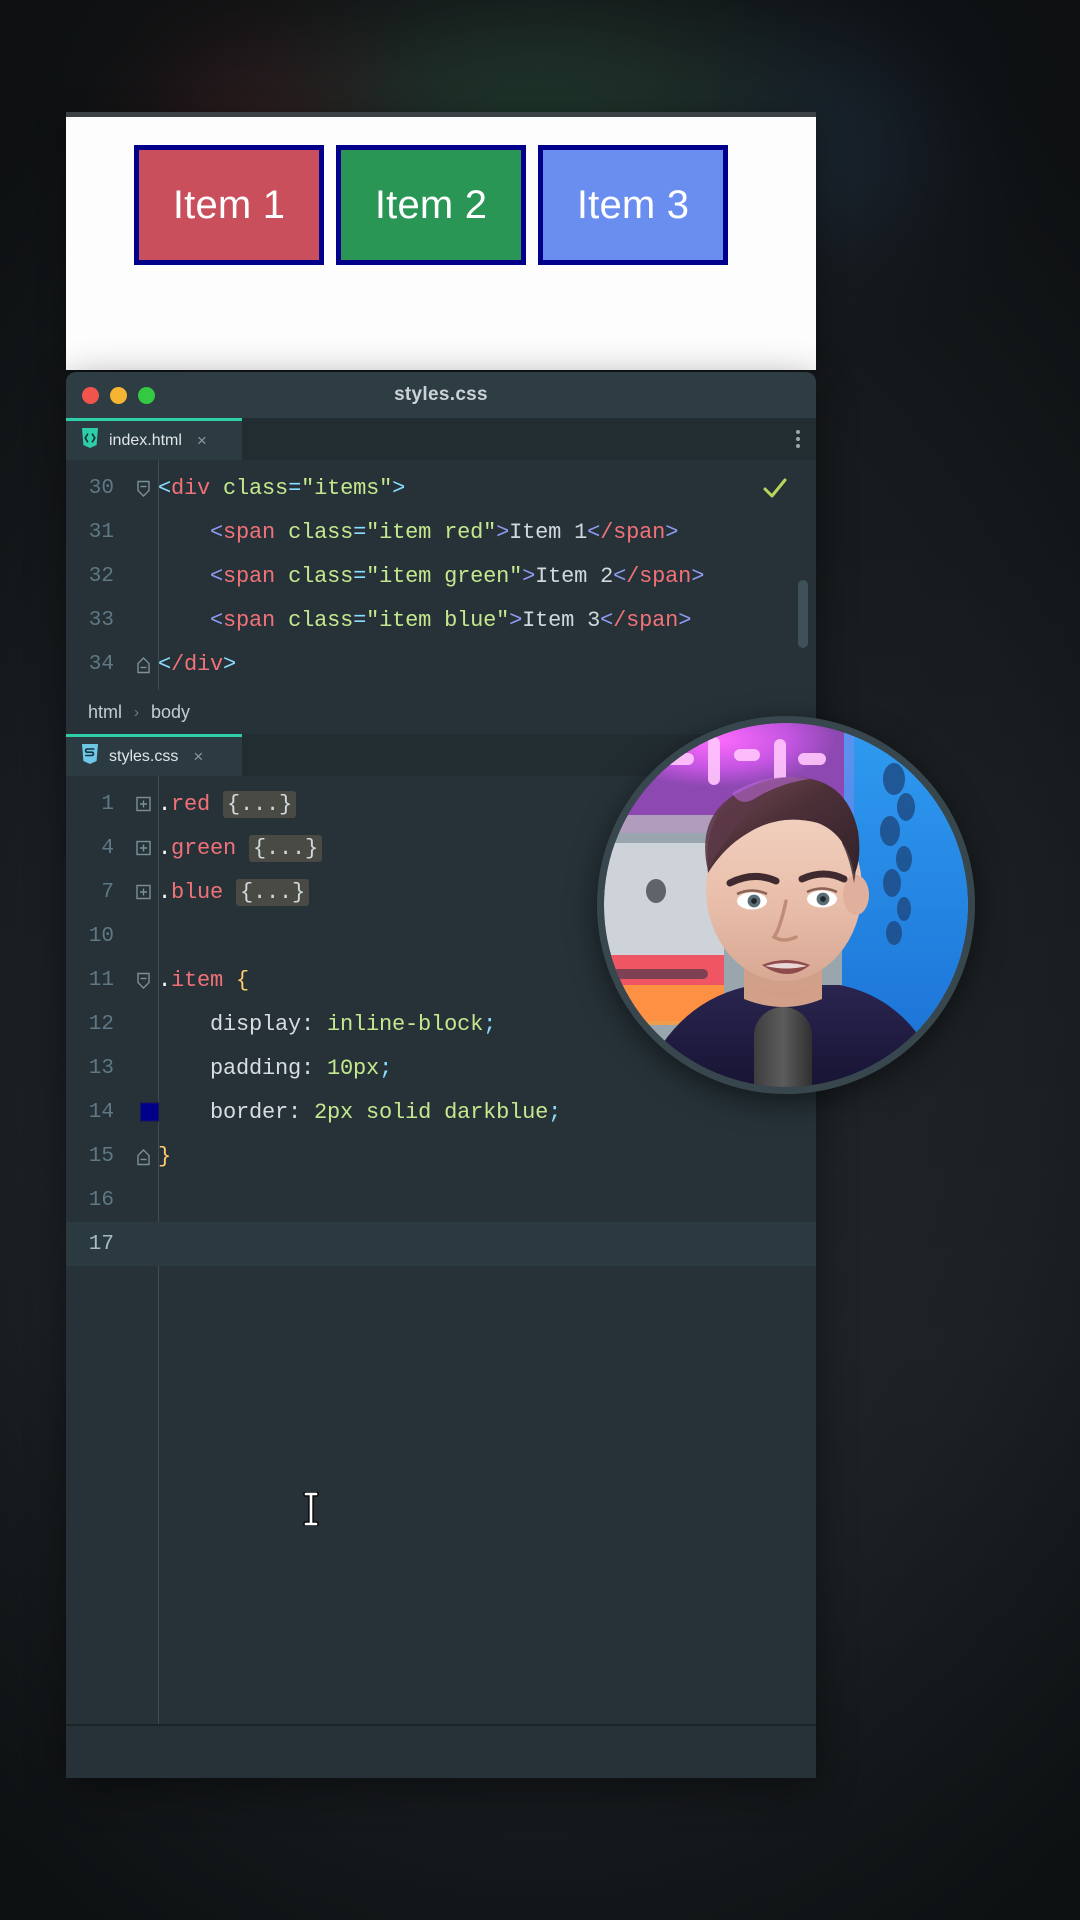  I want to click on token: "item blue", so click(438, 620).